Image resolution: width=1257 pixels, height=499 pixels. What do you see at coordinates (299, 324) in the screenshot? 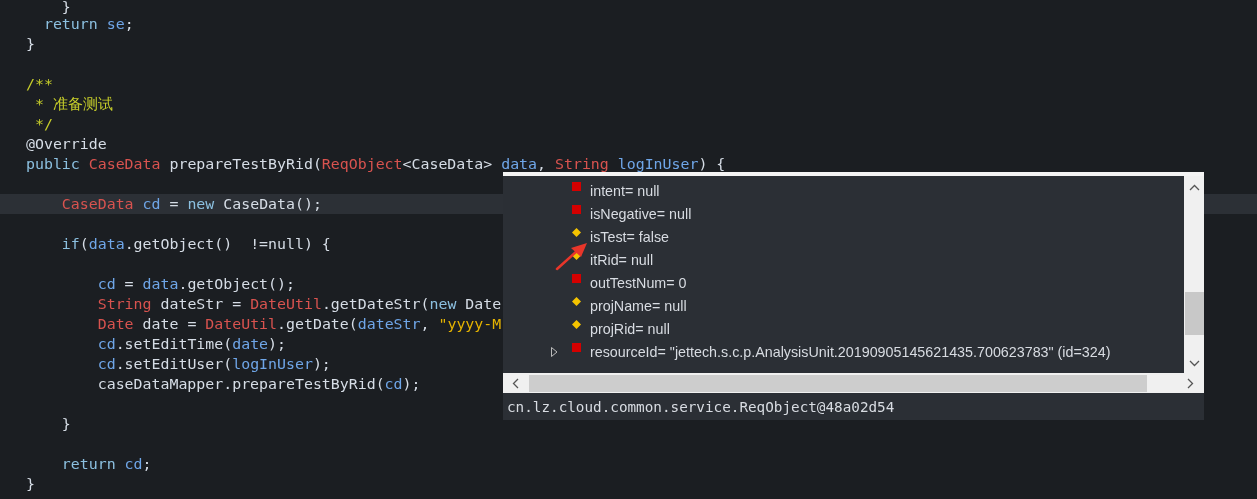
I see `code-line: Date date = DateUtil.getDate(dateStr, "yyyy-M` at bounding box center [299, 324].